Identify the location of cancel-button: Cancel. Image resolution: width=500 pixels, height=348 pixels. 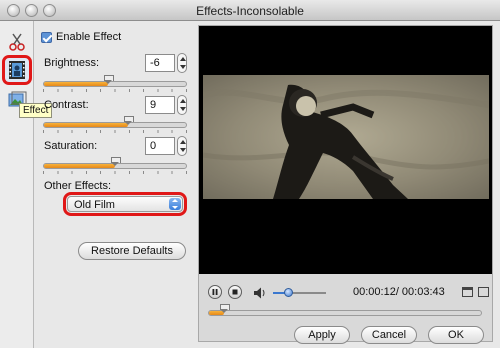
(389, 335).